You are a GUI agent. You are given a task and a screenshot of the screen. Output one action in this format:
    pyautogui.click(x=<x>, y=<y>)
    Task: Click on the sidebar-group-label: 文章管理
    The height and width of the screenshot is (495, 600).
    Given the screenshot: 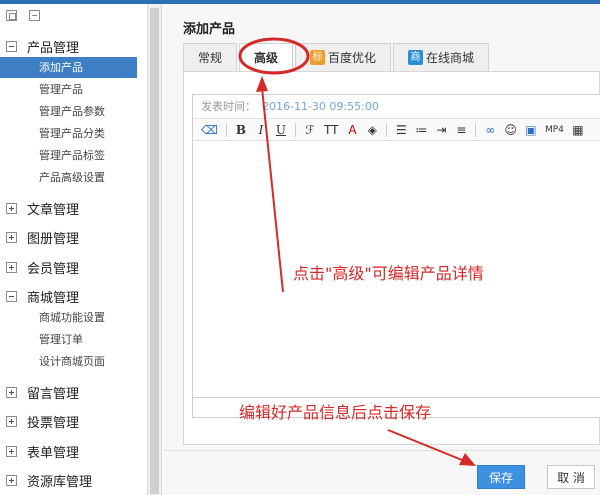 What is the action you would take?
    pyautogui.click(x=53, y=210)
    